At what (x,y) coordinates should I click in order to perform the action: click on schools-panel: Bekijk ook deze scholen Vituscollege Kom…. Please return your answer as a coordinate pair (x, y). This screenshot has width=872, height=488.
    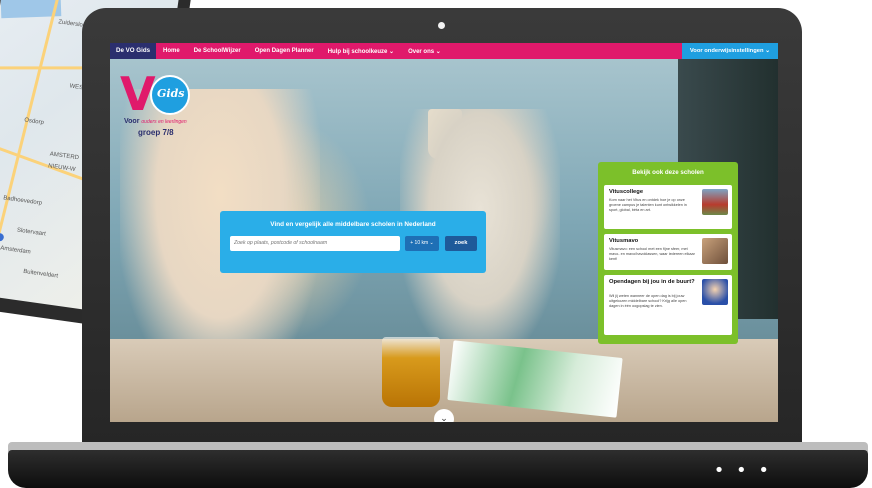
    Looking at the image, I should click on (668, 253).